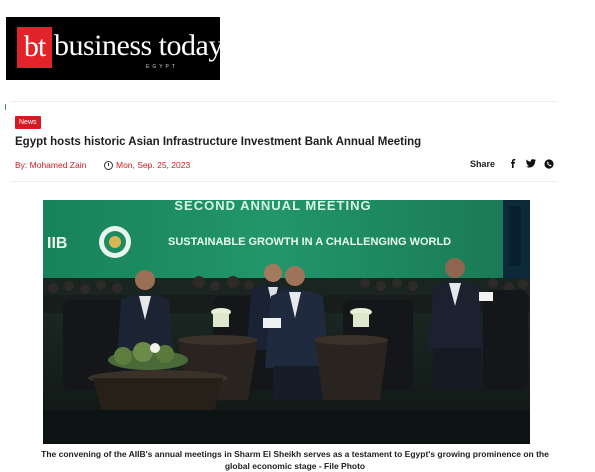  What do you see at coordinates (7, 107) in the screenshot?
I see `edge-marker` at bounding box center [7, 107].